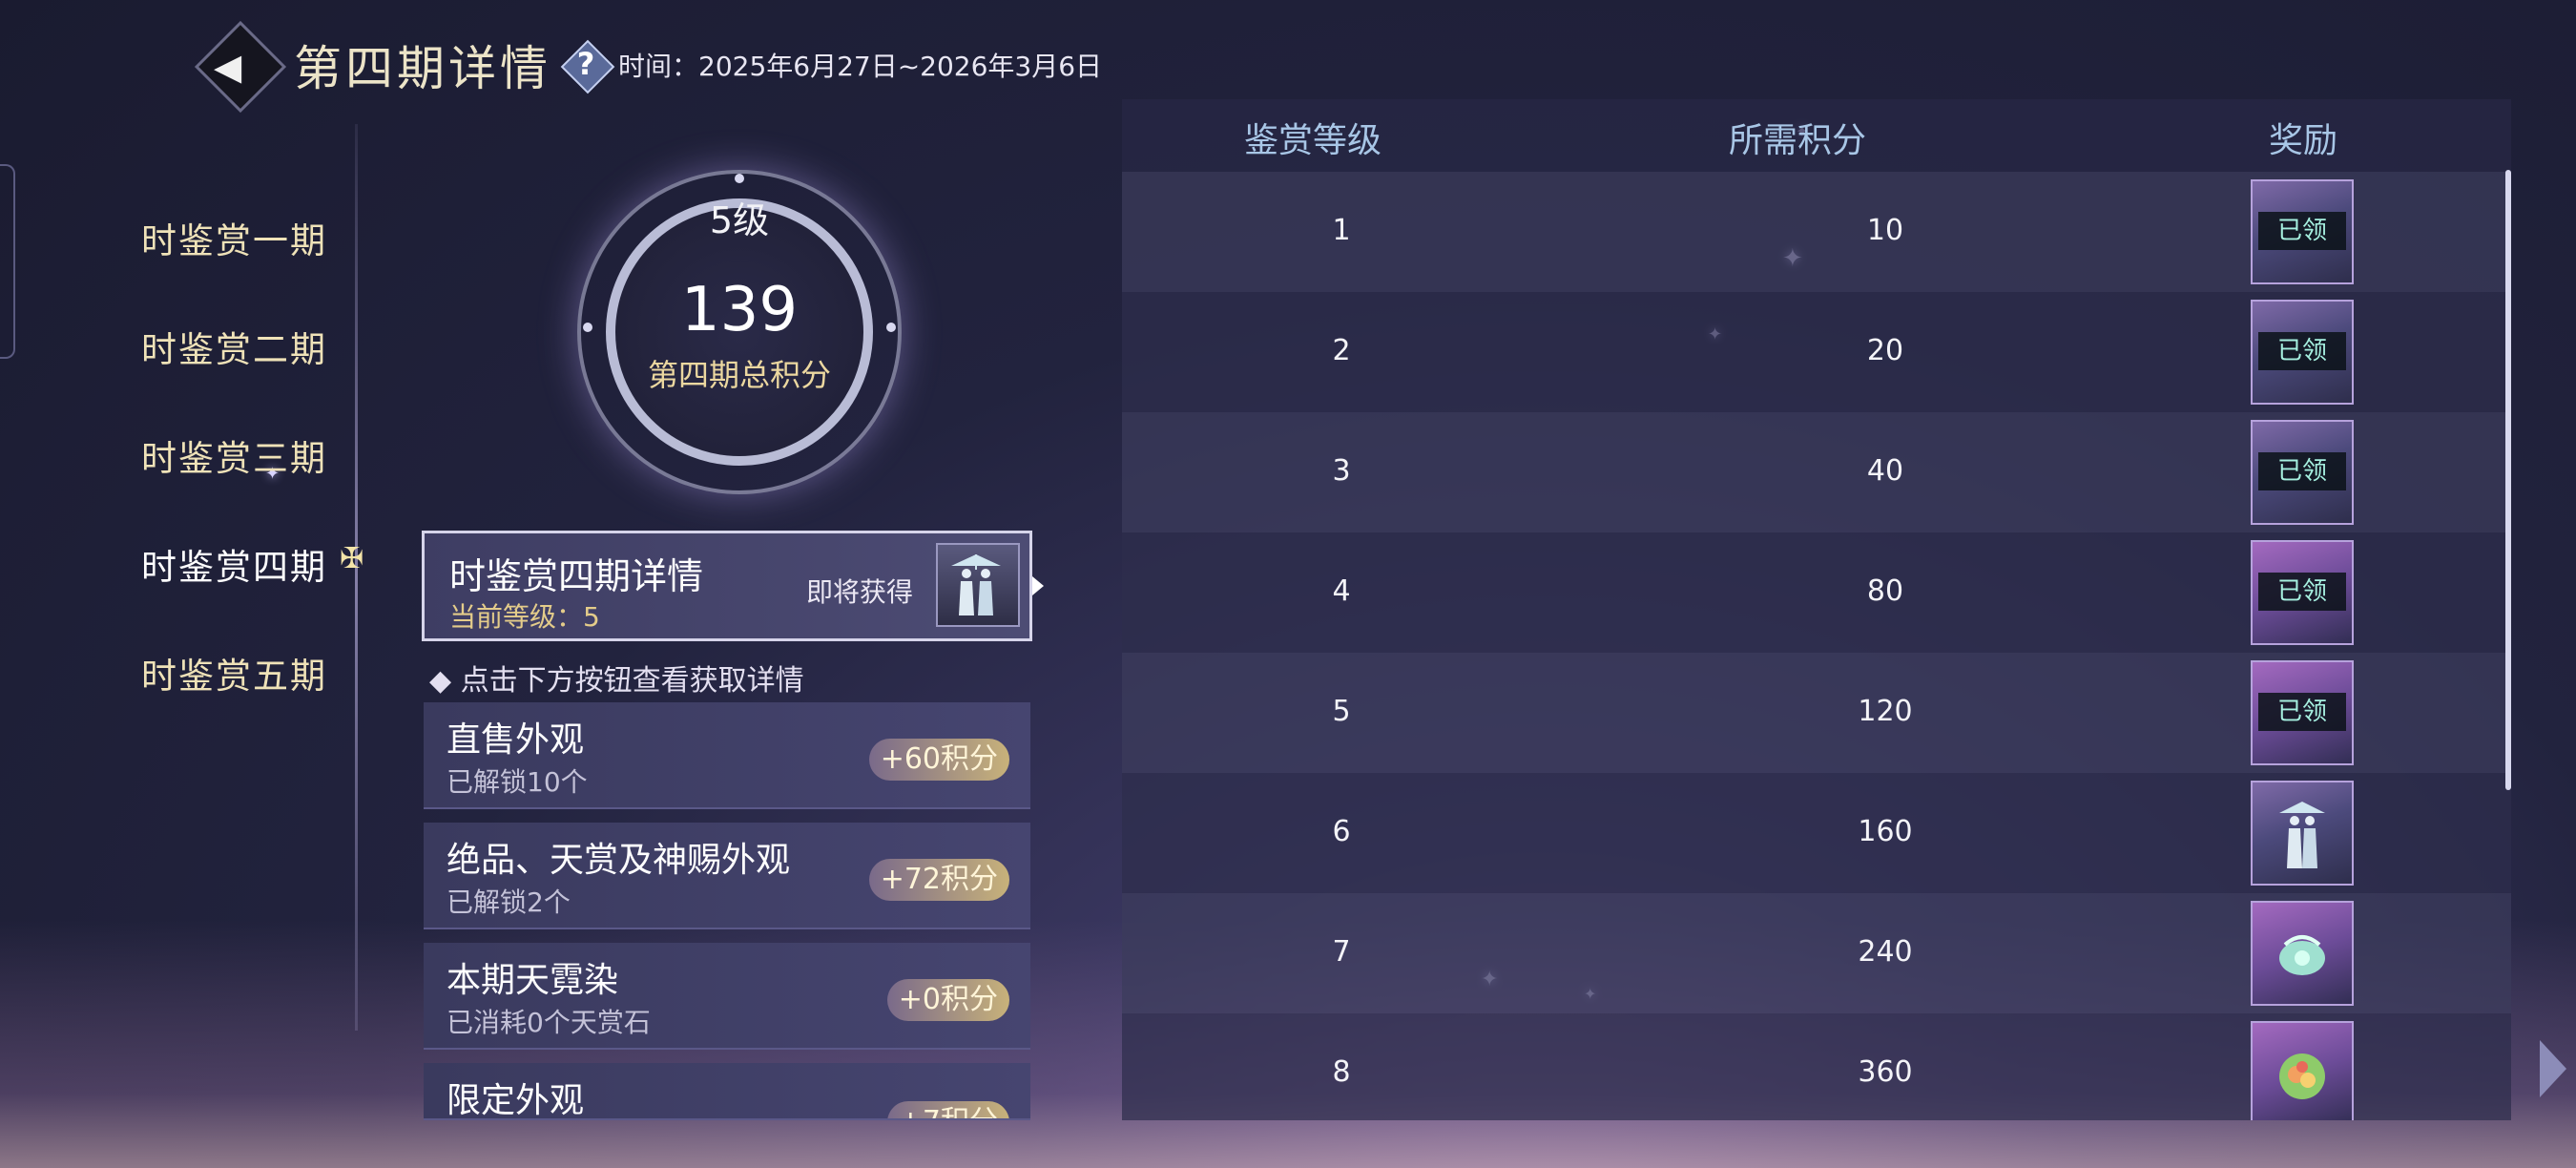 This screenshot has width=2576, height=1168. I want to click on source-card-premium: 绝品、天赏及神赐外观 已解锁2个 +72积分, so click(727, 876).